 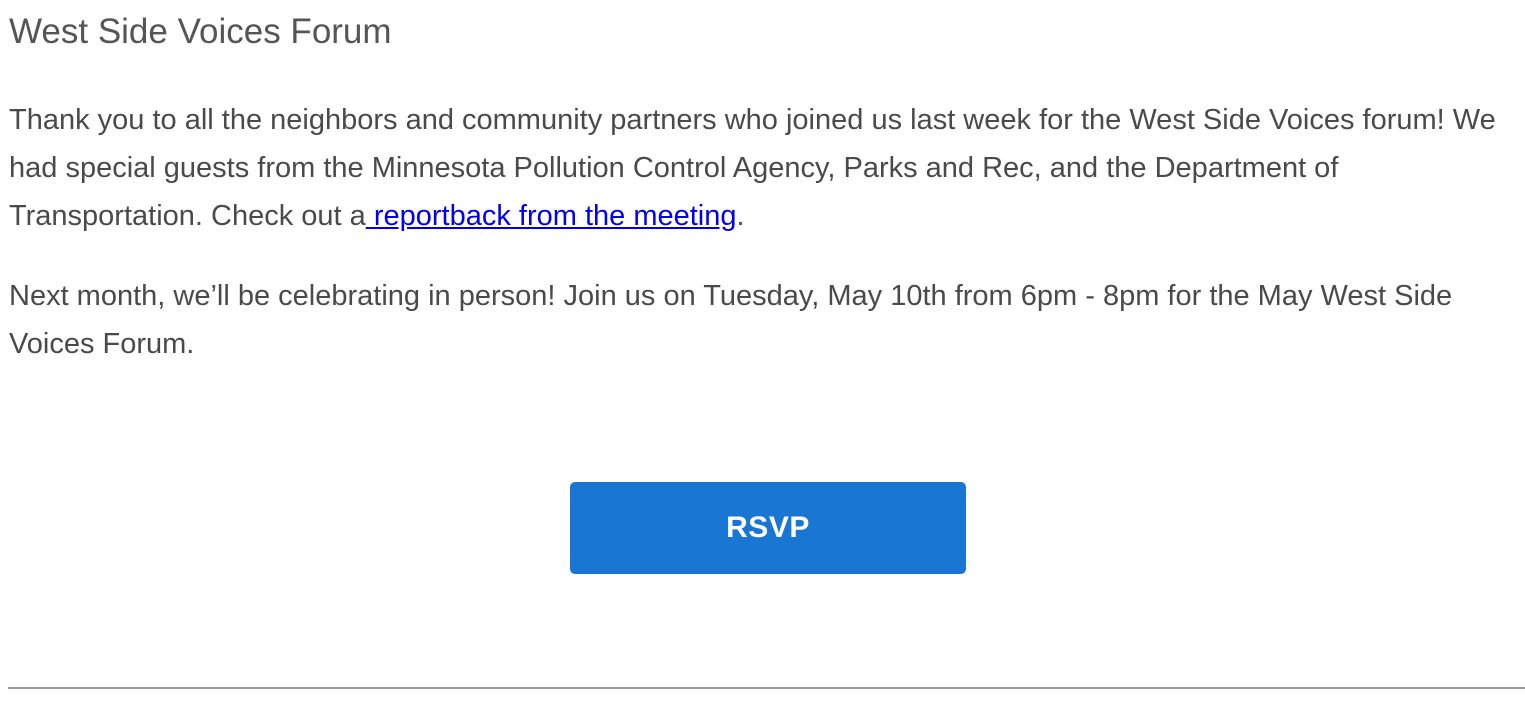 I want to click on recap-text-end: ., so click(x=740, y=216).